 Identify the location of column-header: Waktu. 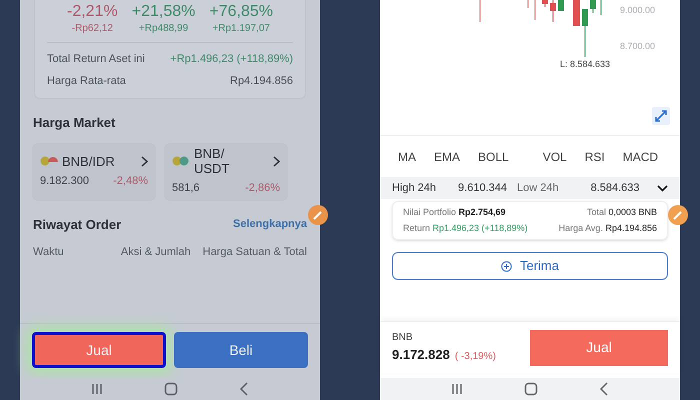
(49, 252).